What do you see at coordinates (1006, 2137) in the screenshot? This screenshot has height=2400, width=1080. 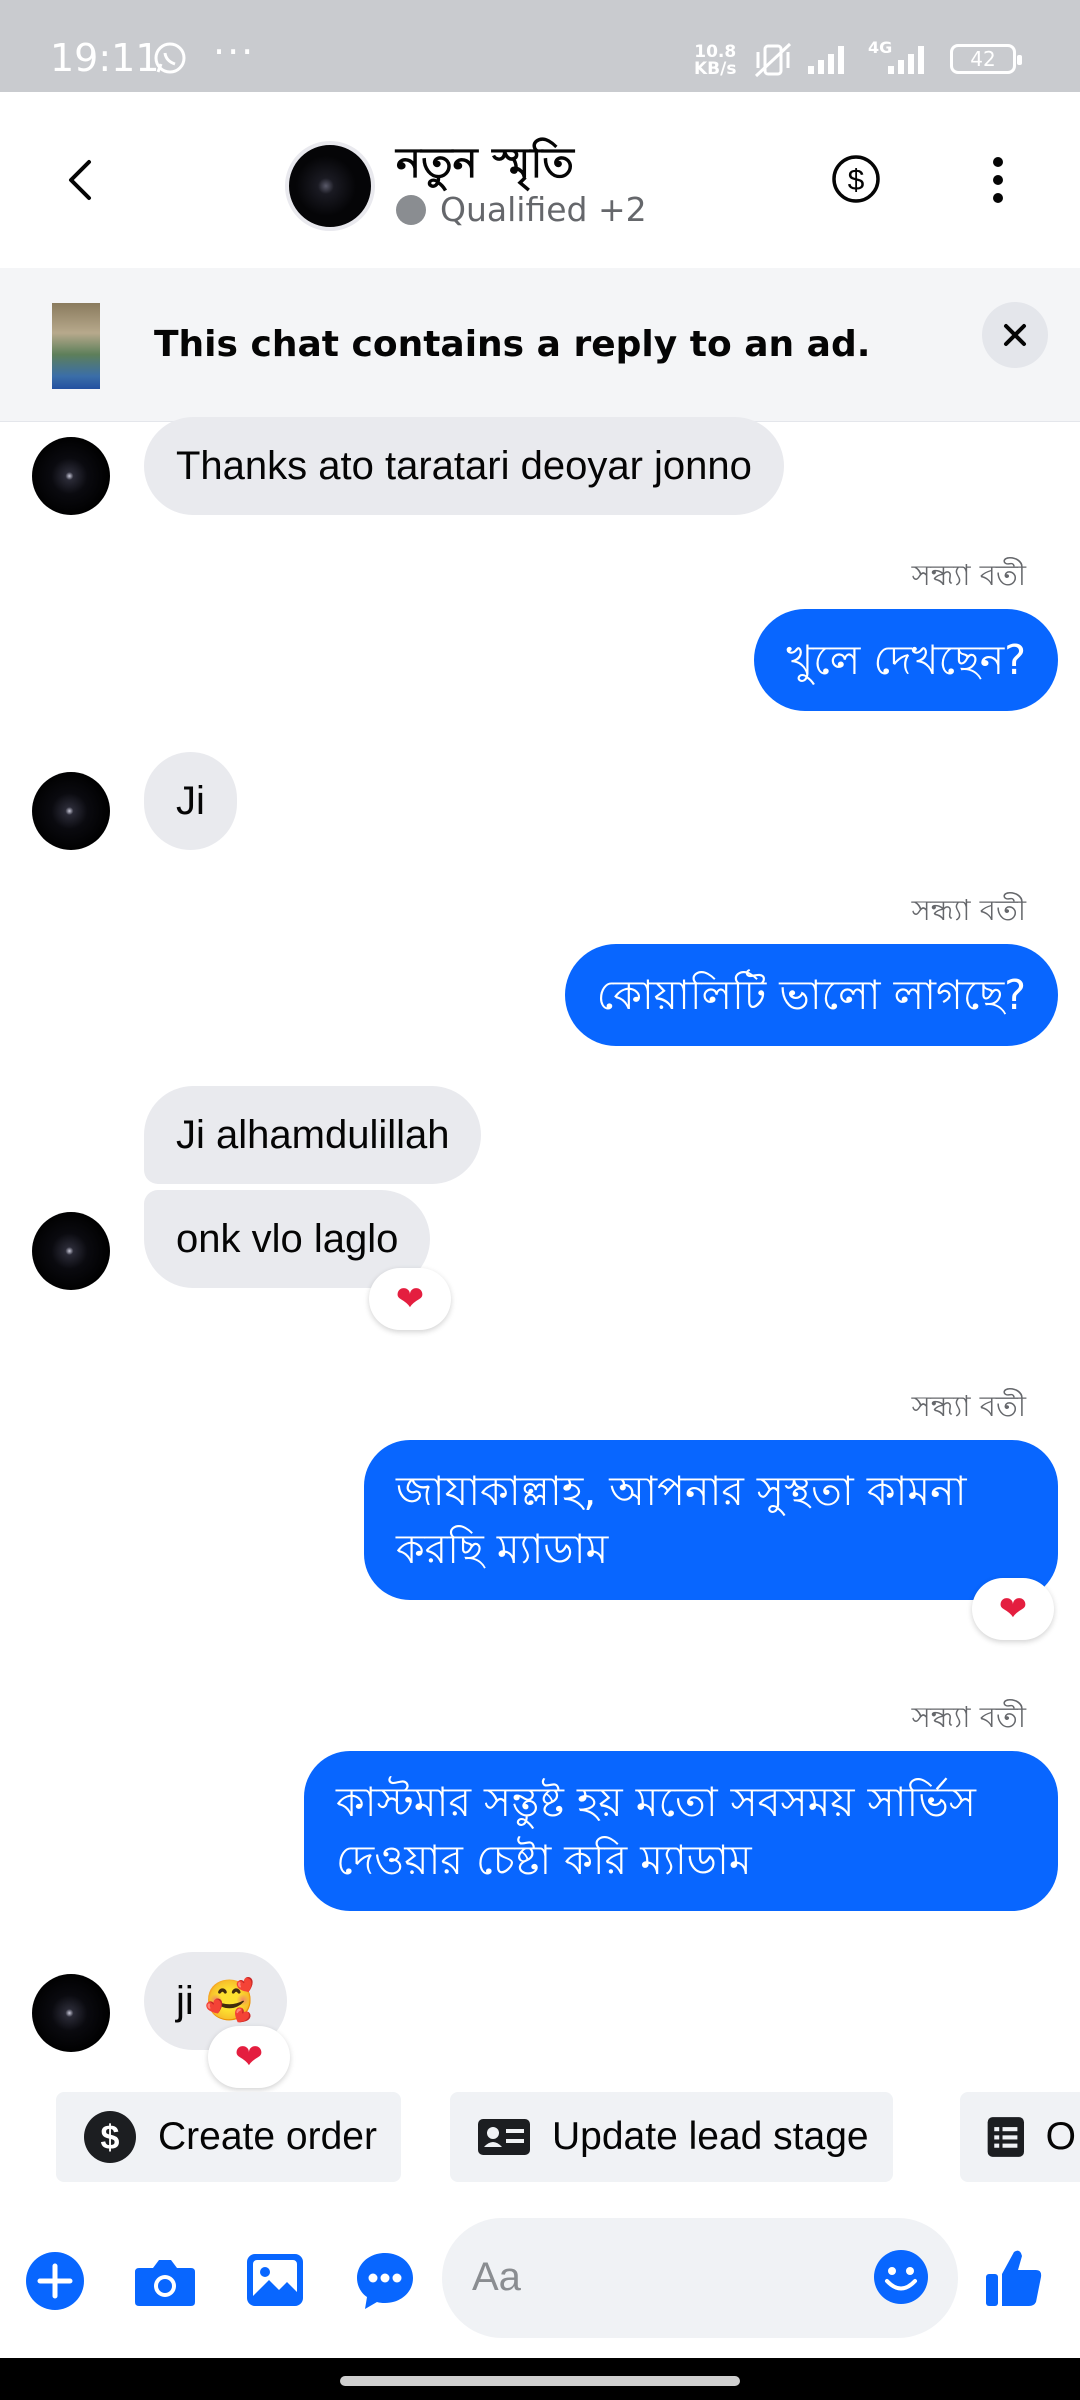 I see `list-document-icon` at bounding box center [1006, 2137].